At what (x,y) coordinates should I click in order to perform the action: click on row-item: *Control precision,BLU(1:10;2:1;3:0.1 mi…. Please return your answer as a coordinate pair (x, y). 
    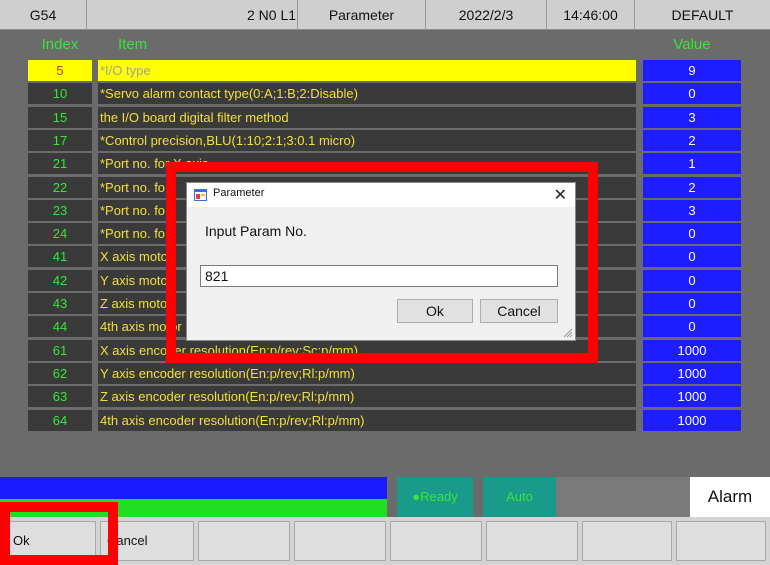
    Looking at the image, I should click on (367, 140).